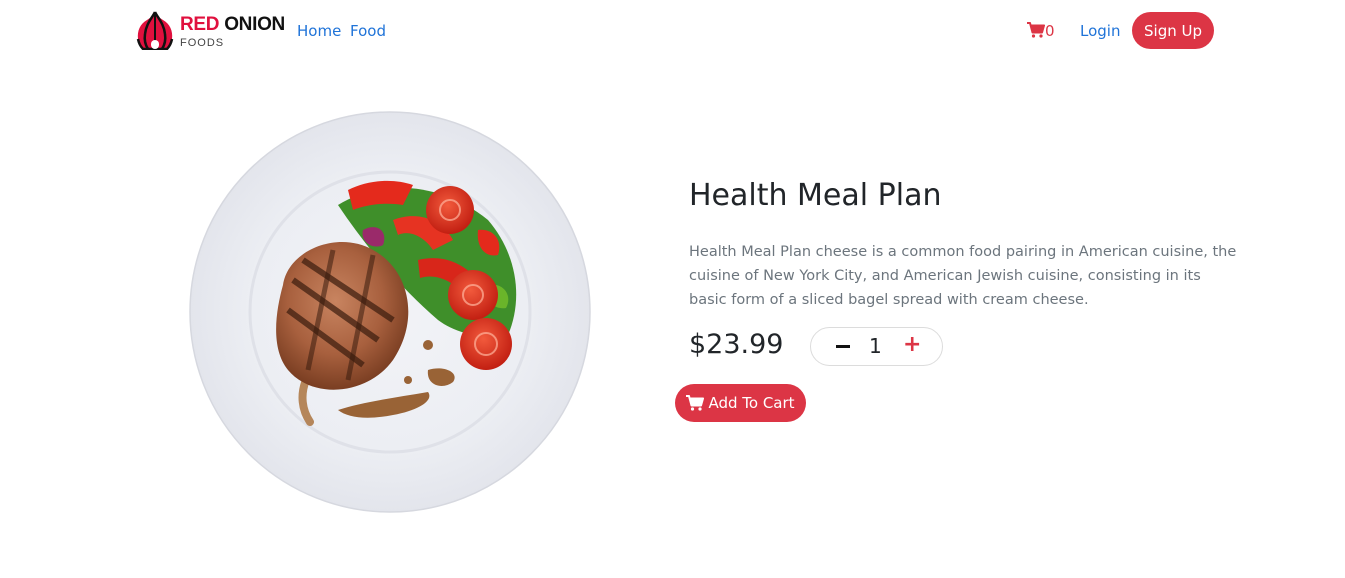 This screenshot has width=1345, height=578. I want to click on onion-logo-icon, so click(155, 30).